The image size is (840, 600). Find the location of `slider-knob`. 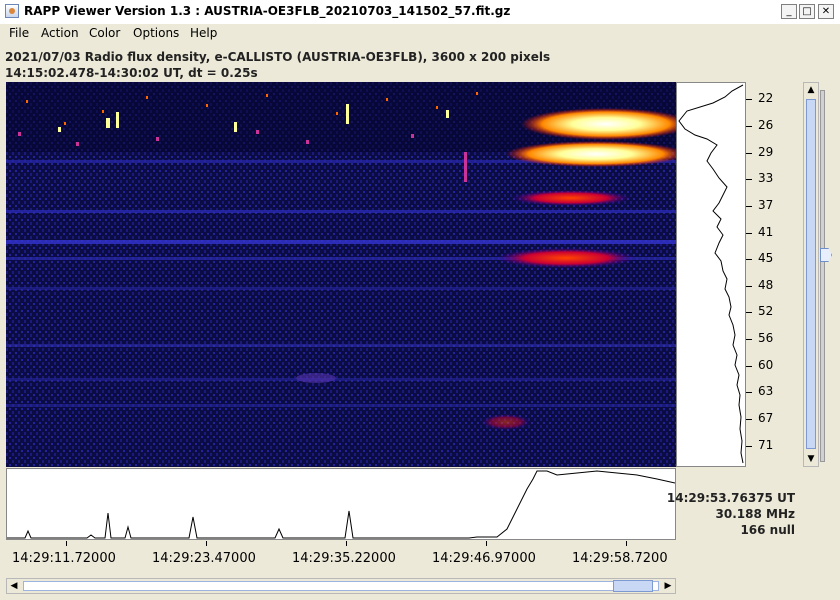

slider-knob is located at coordinates (826, 255).